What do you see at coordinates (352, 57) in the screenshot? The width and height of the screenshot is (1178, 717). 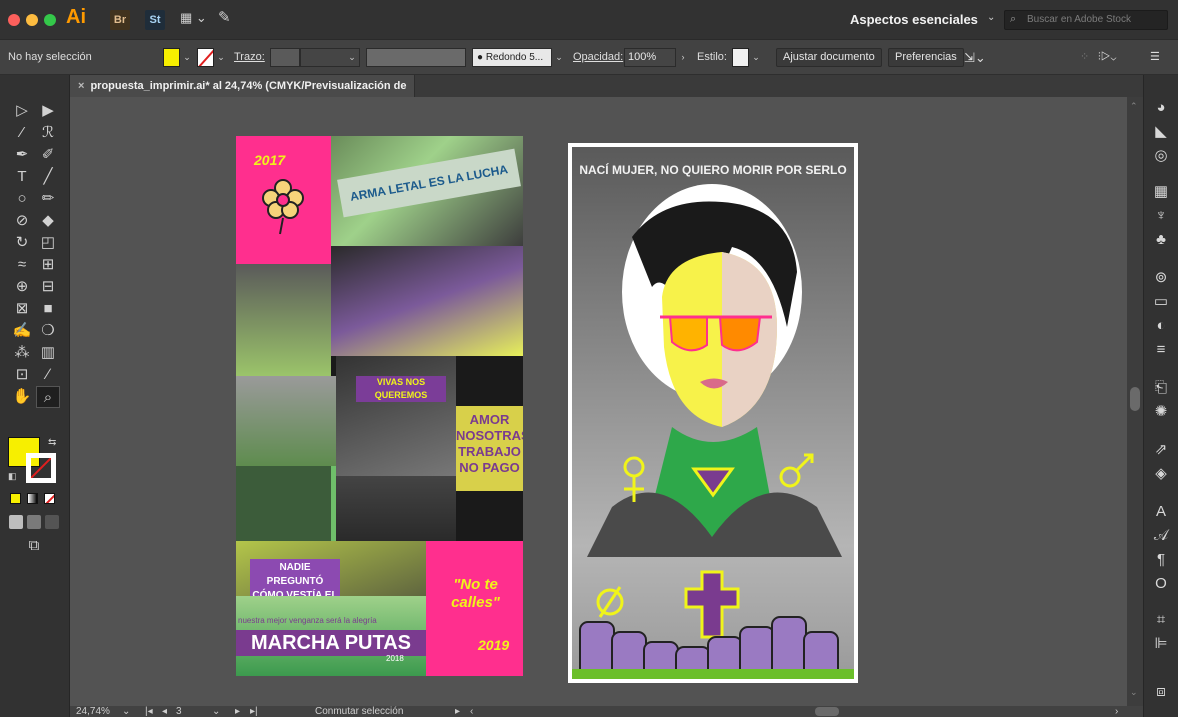 I see `stroke-weight-dropdown-icon: ⌄` at bounding box center [352, 57].